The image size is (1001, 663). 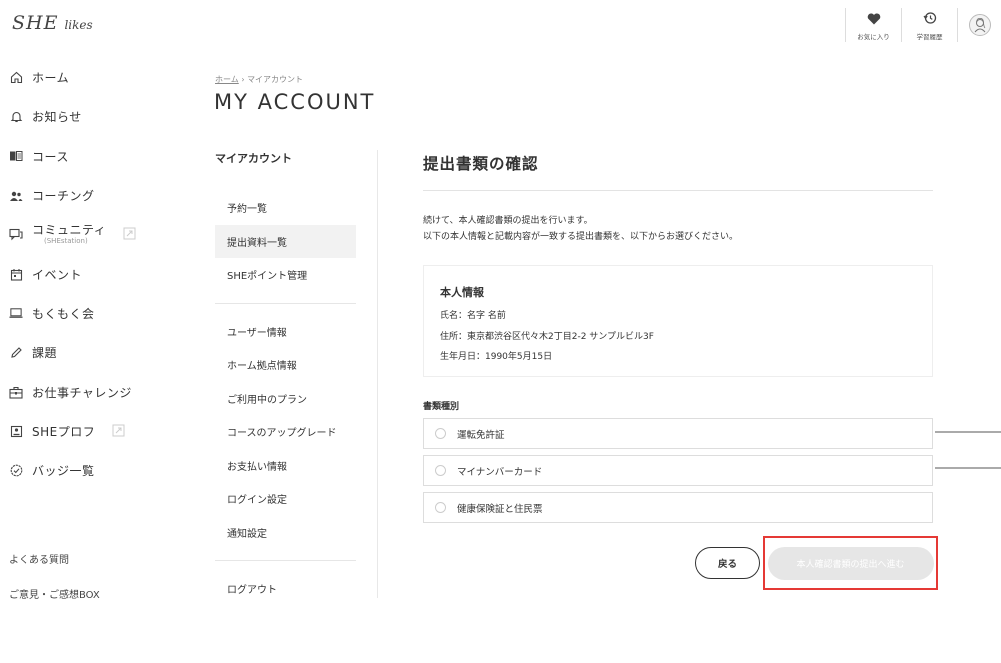 What do you see at coordinates (16, 196) in the screenshot?
I see `people-icon` at bounding box center [16, 196].